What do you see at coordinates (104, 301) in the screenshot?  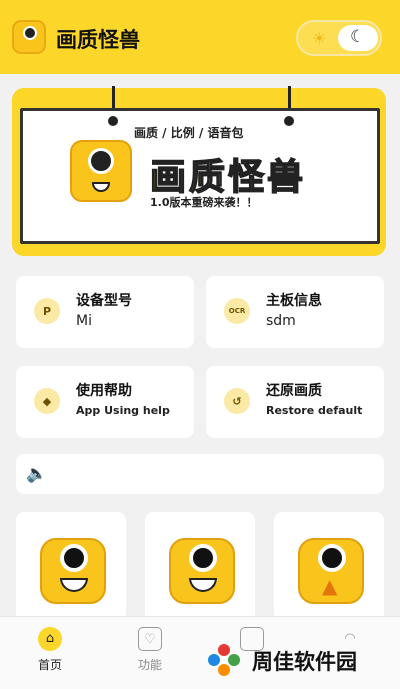 I see `device-model-title: 设备型号` at bounding box center [104, 301].